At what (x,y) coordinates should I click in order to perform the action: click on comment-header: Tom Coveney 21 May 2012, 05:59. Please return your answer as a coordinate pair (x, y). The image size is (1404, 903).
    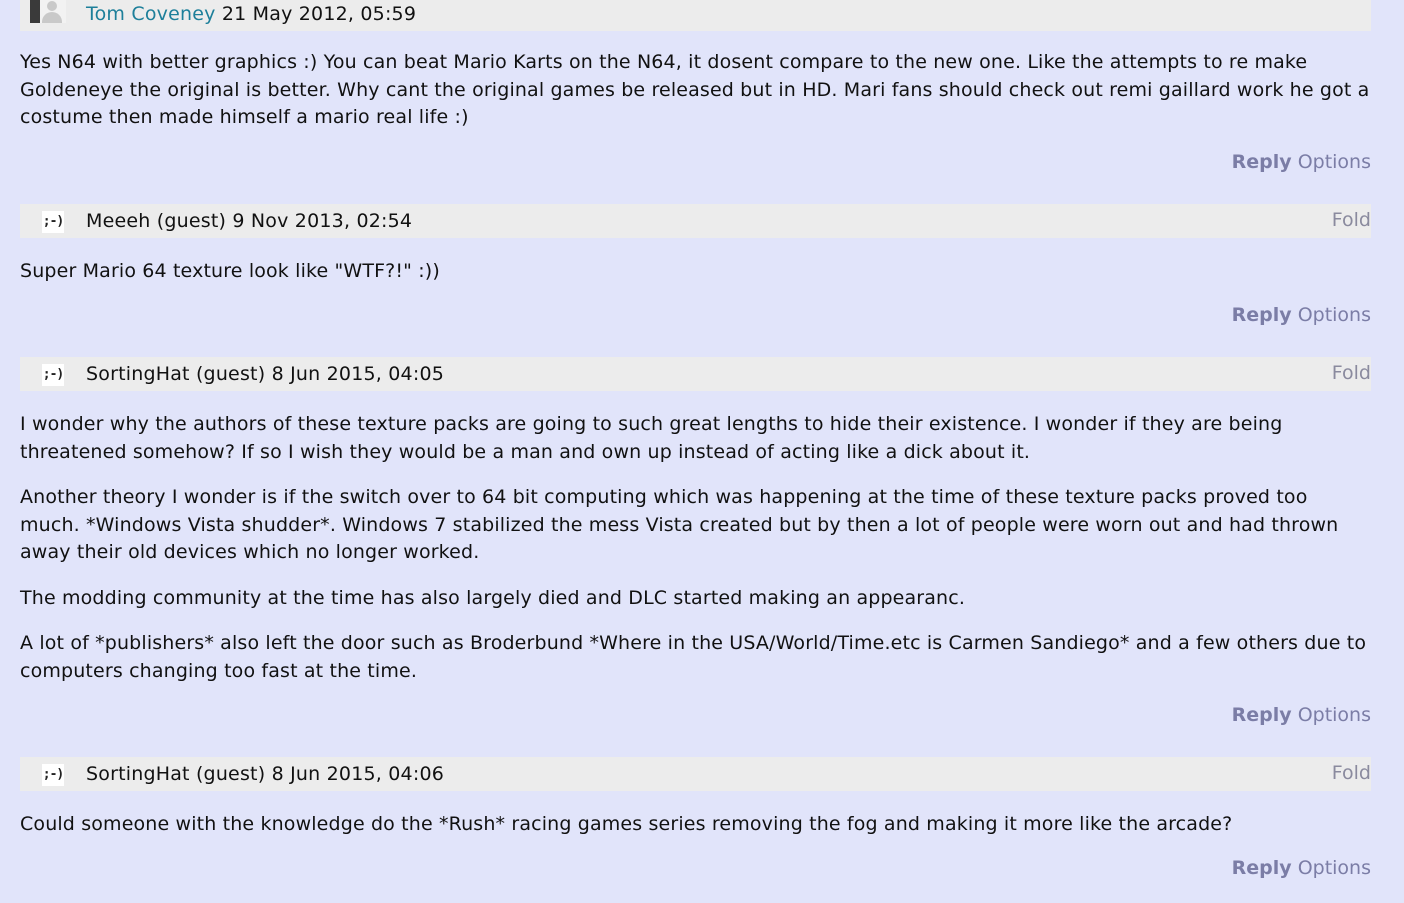
    Looking at the image, I should click on (695, 15).